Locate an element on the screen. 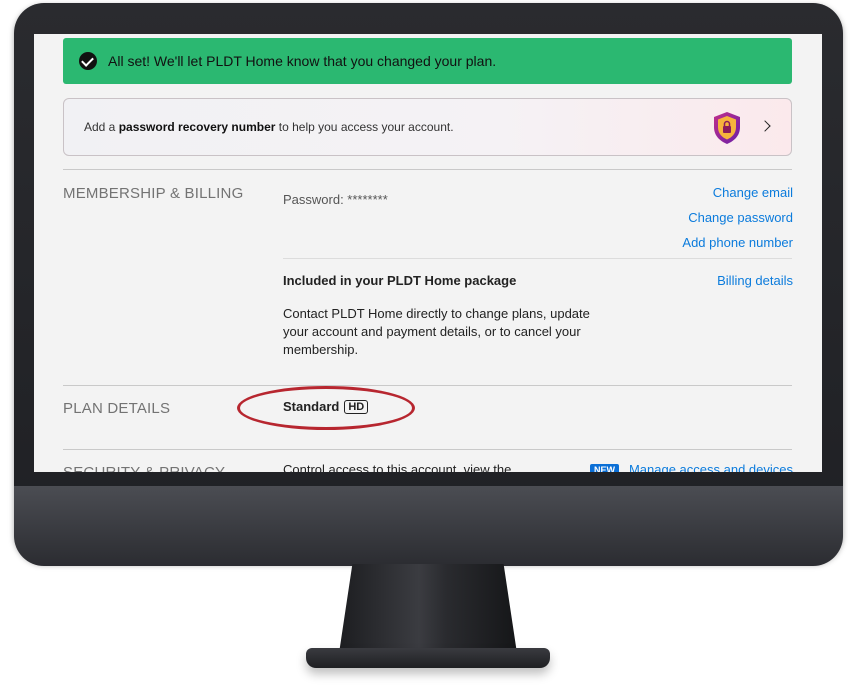 The width and height of the screenshot is (856, 690). billing-details-link: Billing details is located at coordinates (755, 280).